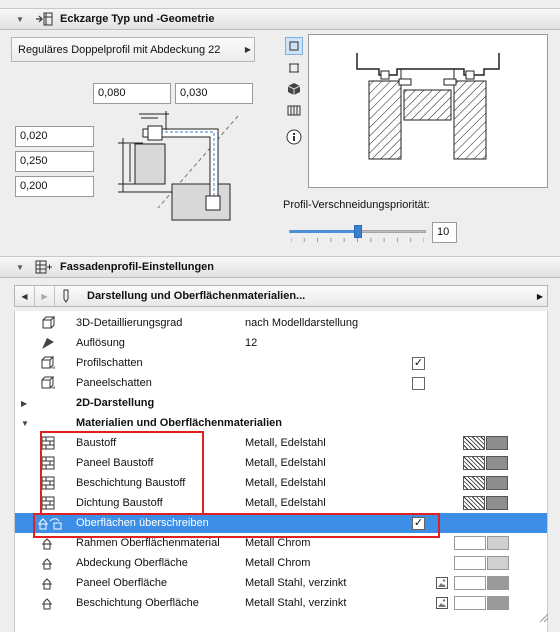  What do you see at coordinates (214, 93) in the screenshot?
I see `width-input-2: 0,030` at bounding box center [214, 93].